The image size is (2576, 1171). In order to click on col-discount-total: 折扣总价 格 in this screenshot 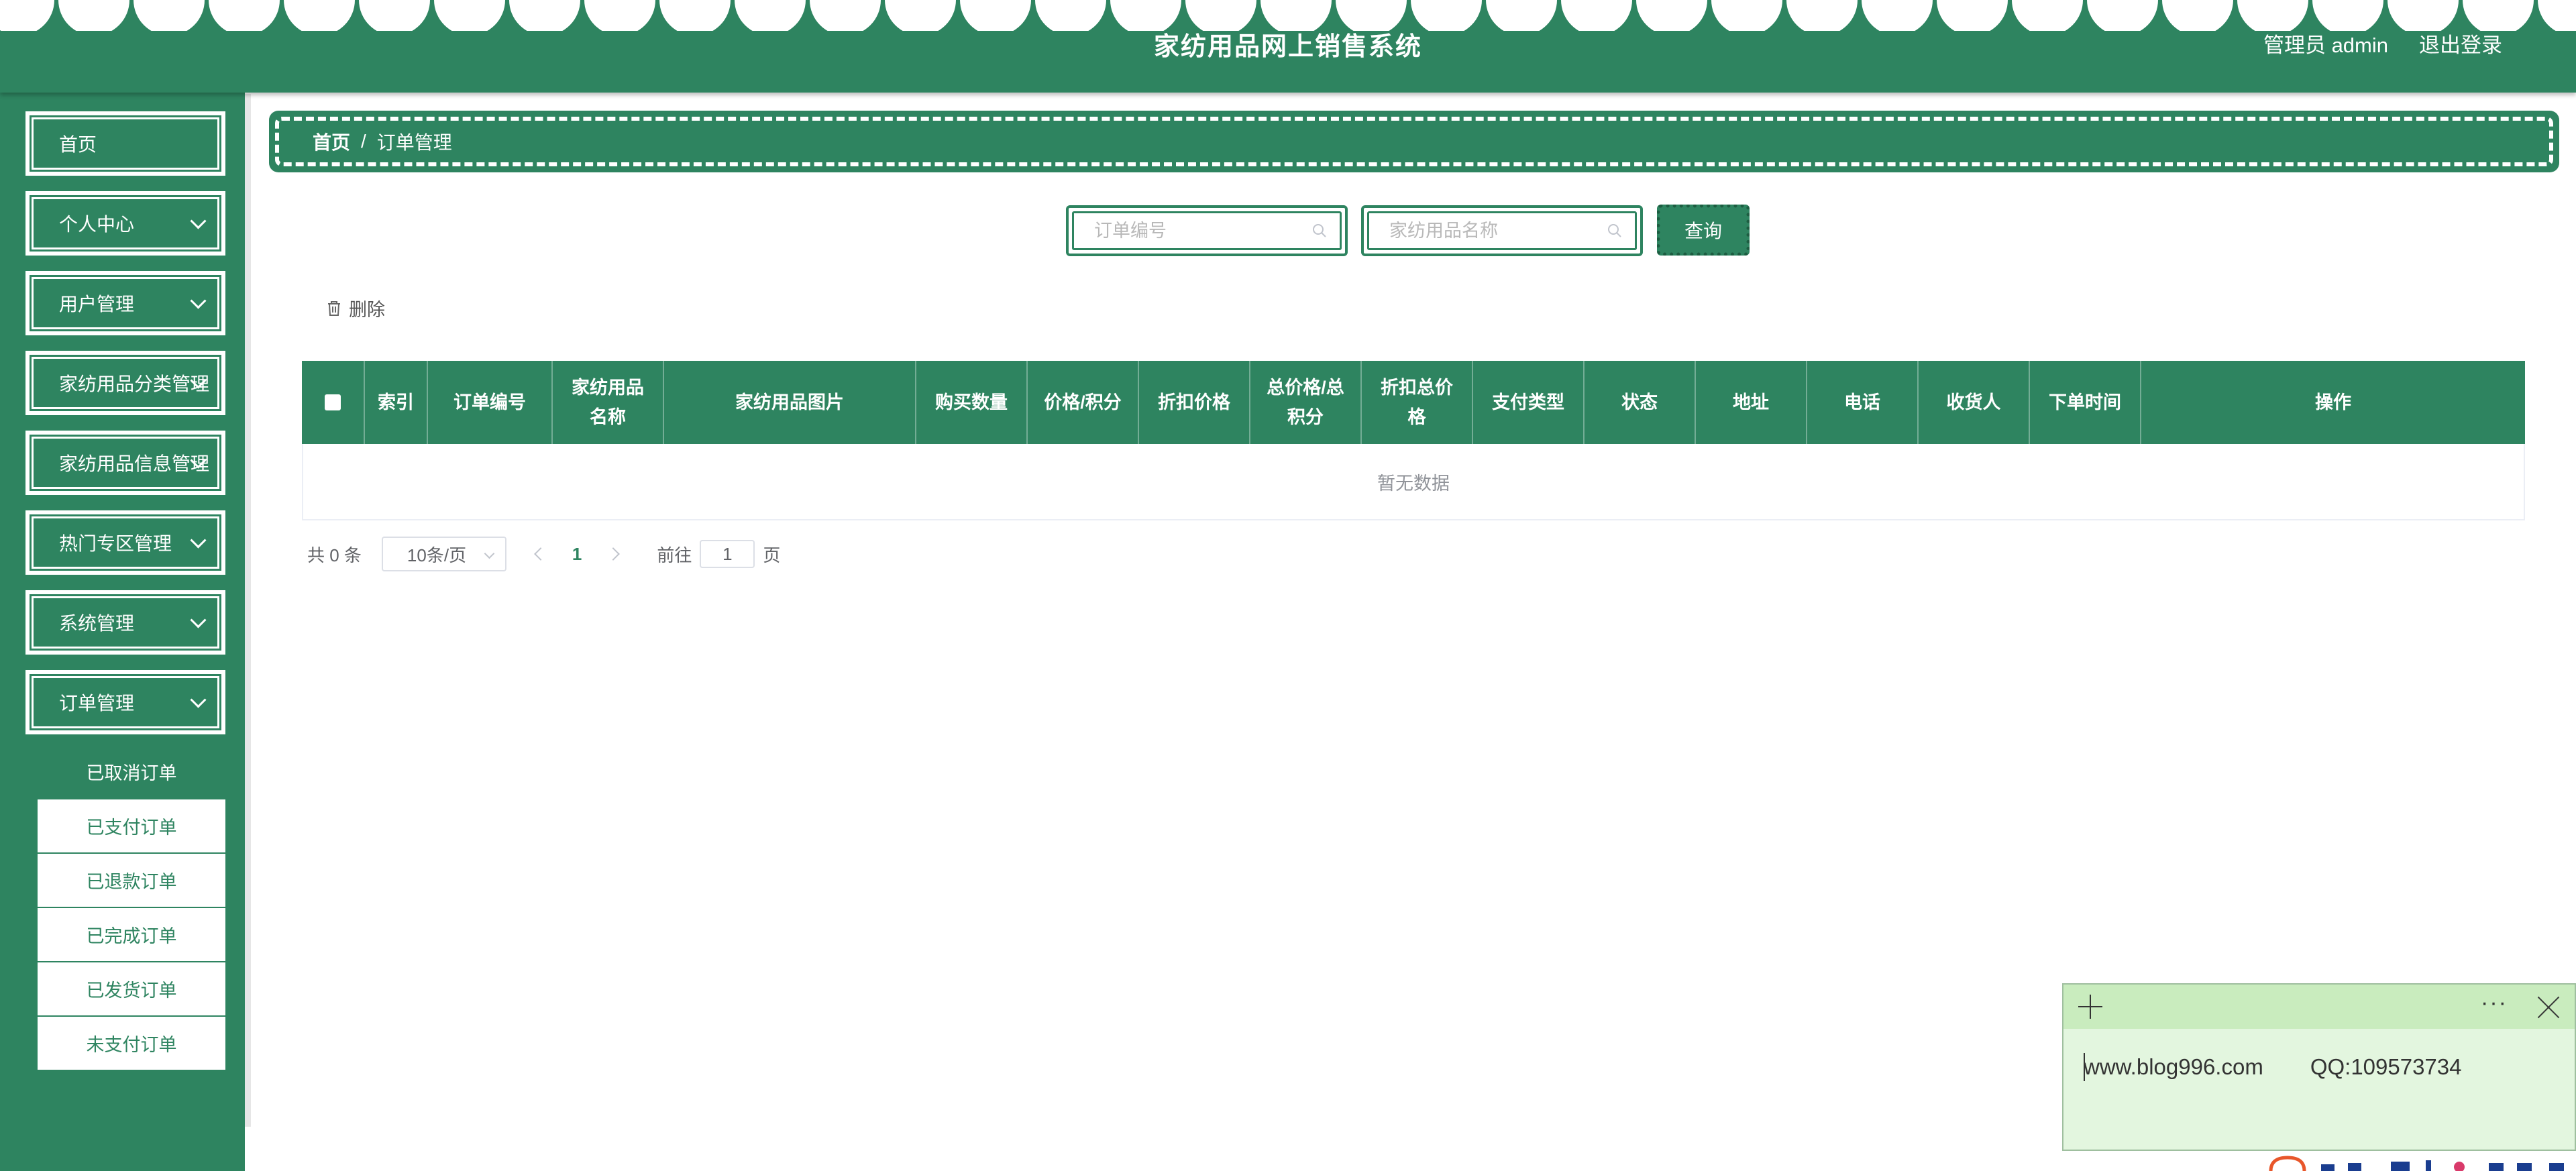, I will do `click(1417, 402)`.